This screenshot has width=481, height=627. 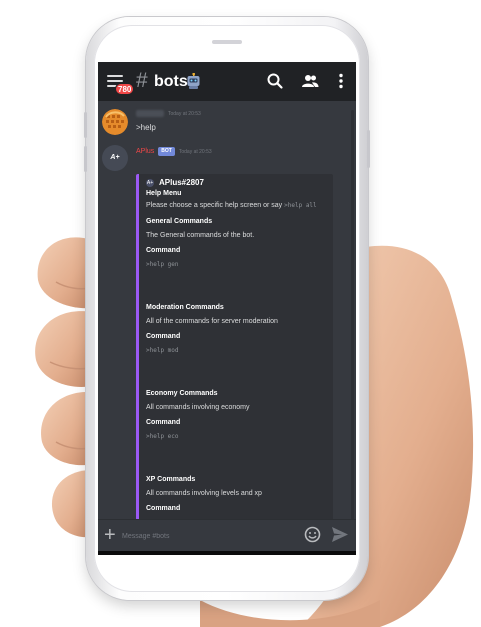 What do you see at coordinates (368, 149) in the screenshot?
I see `power-button` at bounding box center [368, 149].